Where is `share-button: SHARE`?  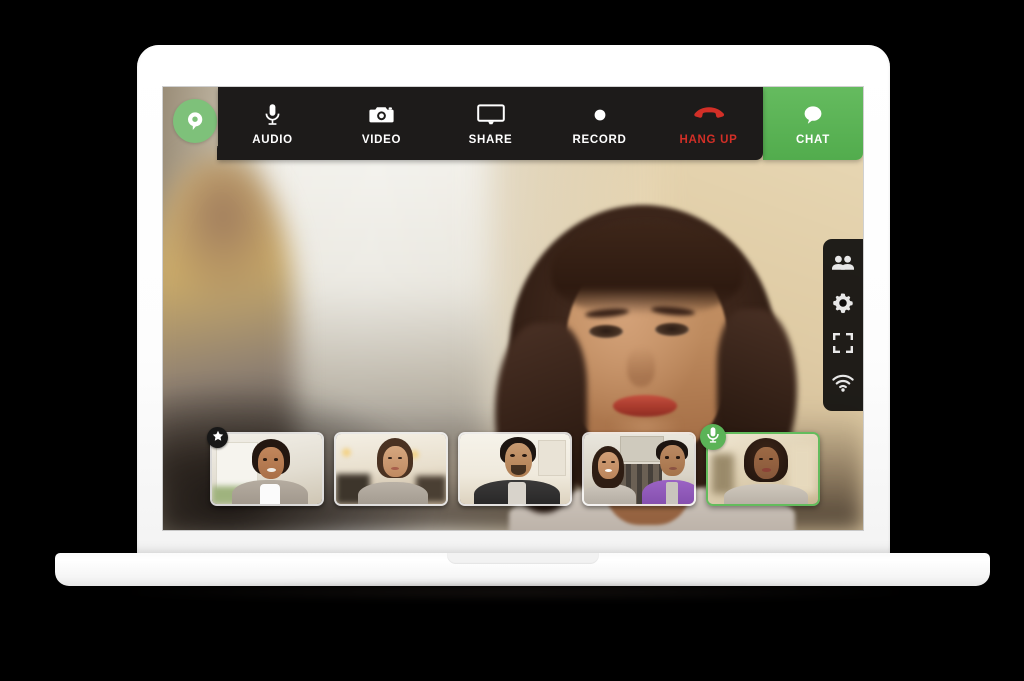
share-button: SHARE is located at coordinates (490, 123).